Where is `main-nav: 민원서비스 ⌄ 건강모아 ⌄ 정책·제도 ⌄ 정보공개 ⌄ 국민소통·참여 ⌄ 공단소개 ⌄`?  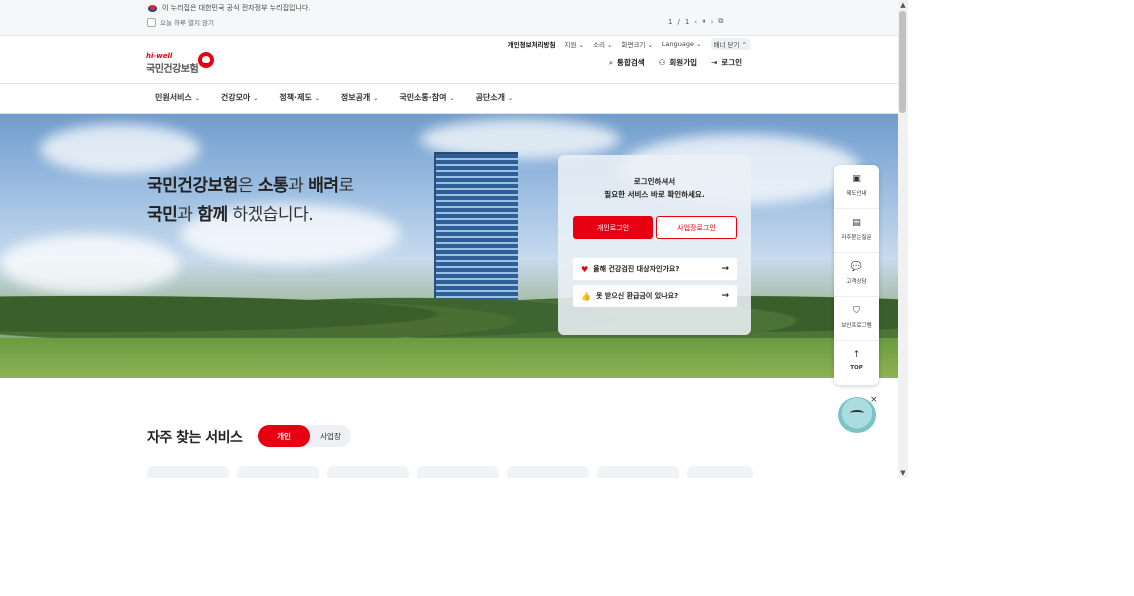
main-nav: 민원서비스 ⌄ 건강모아 ⌄ 정책·제도 ⌄ 정보공개 ⌄ 국민소통·참여 ⌄ 공단소개 ⌄ is located at coordinates (449, 99).